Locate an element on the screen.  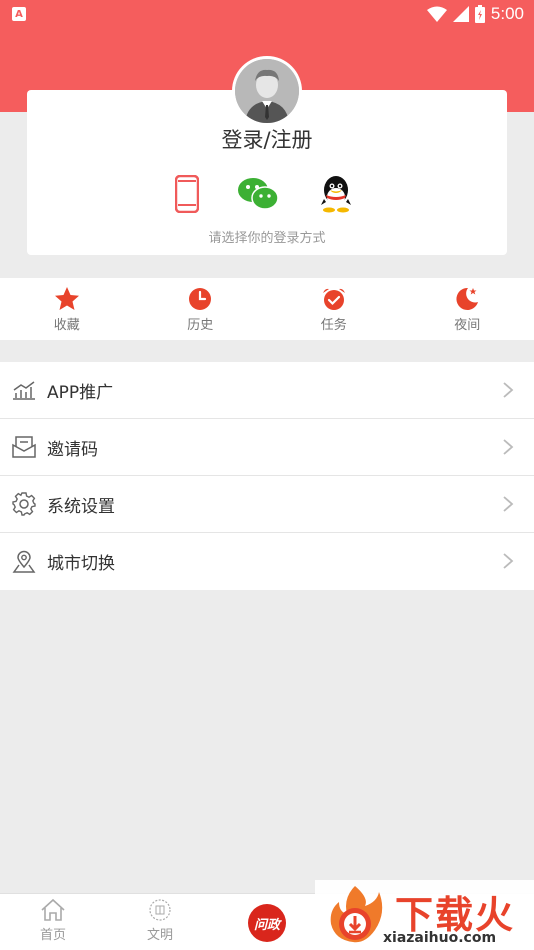
menu-label: APP推广 is located at coordinates (80, 392).